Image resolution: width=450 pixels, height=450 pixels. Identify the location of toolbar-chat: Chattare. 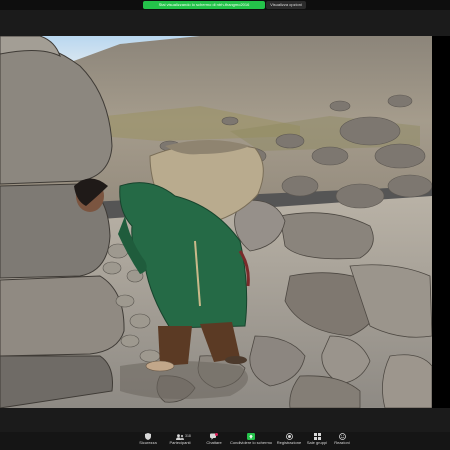
(214, 441).